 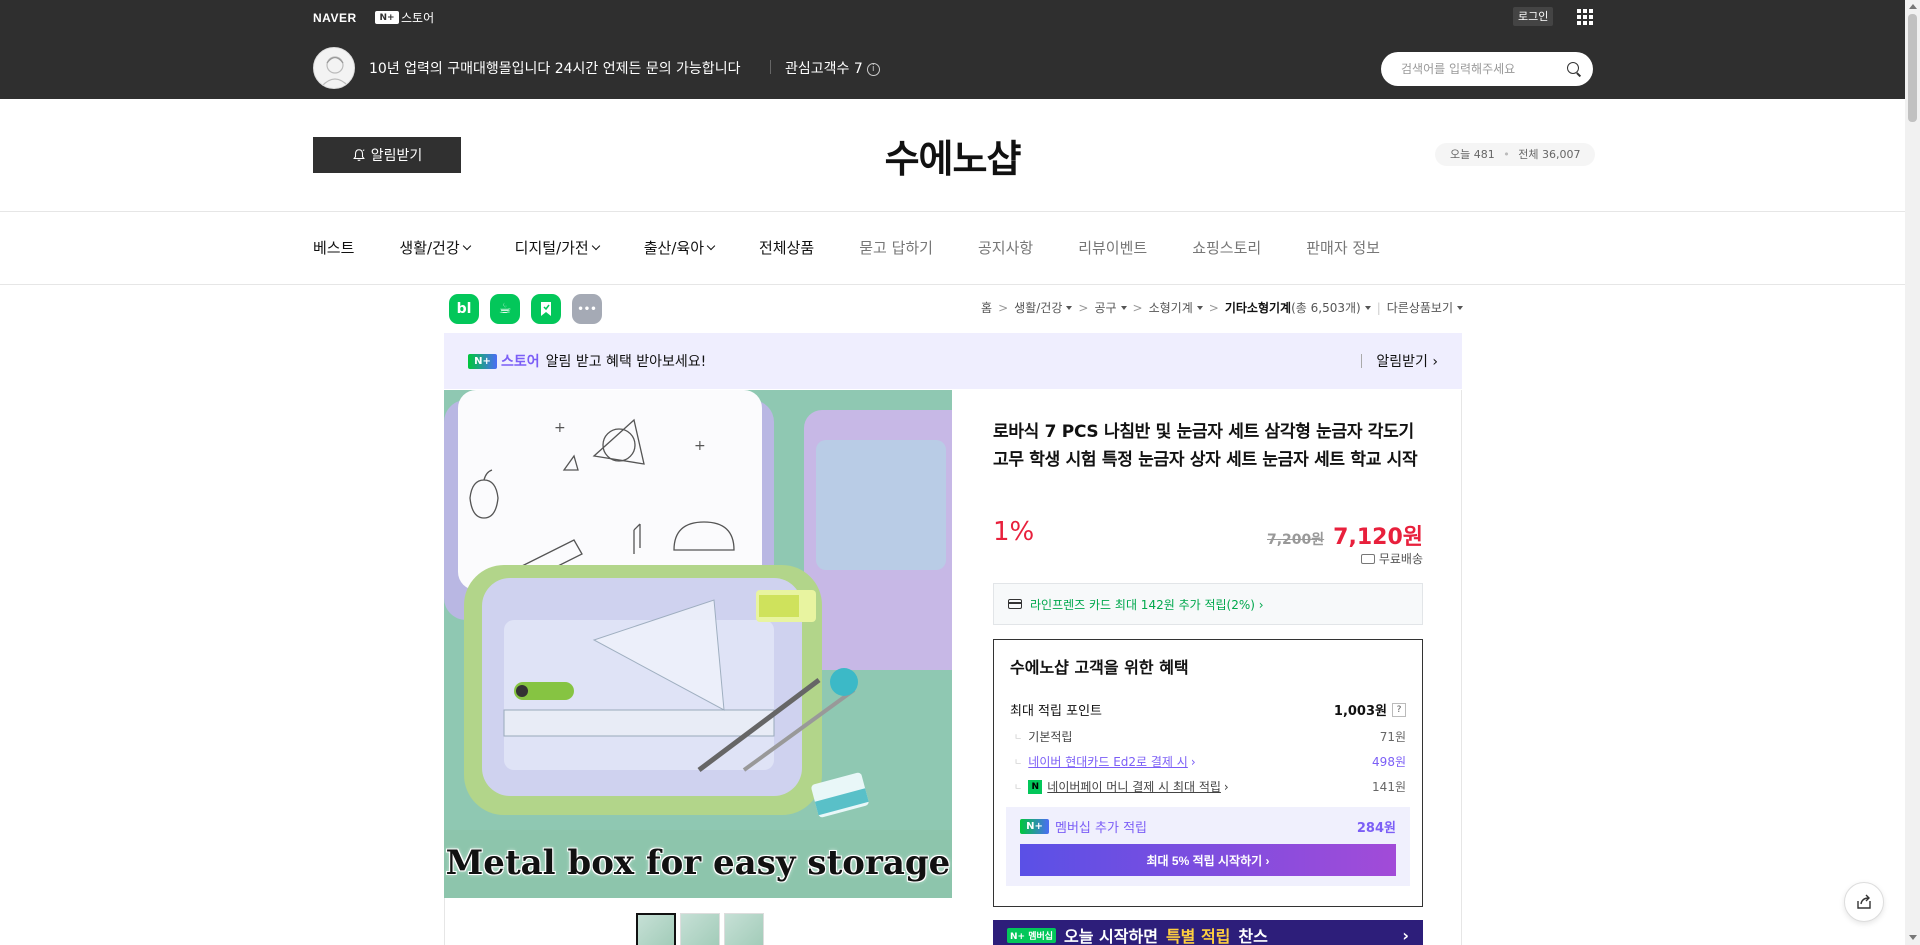 What do you see at coordinates (1913, 937) in the screenshot?
I see `scroll-down-icon` at bounding box center [1913, 937].